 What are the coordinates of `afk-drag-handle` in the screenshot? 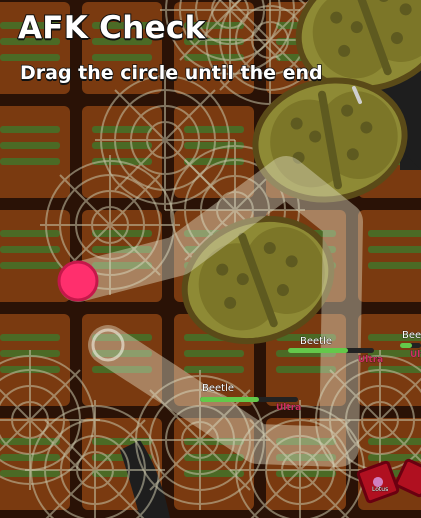 It's located at (78, 281).